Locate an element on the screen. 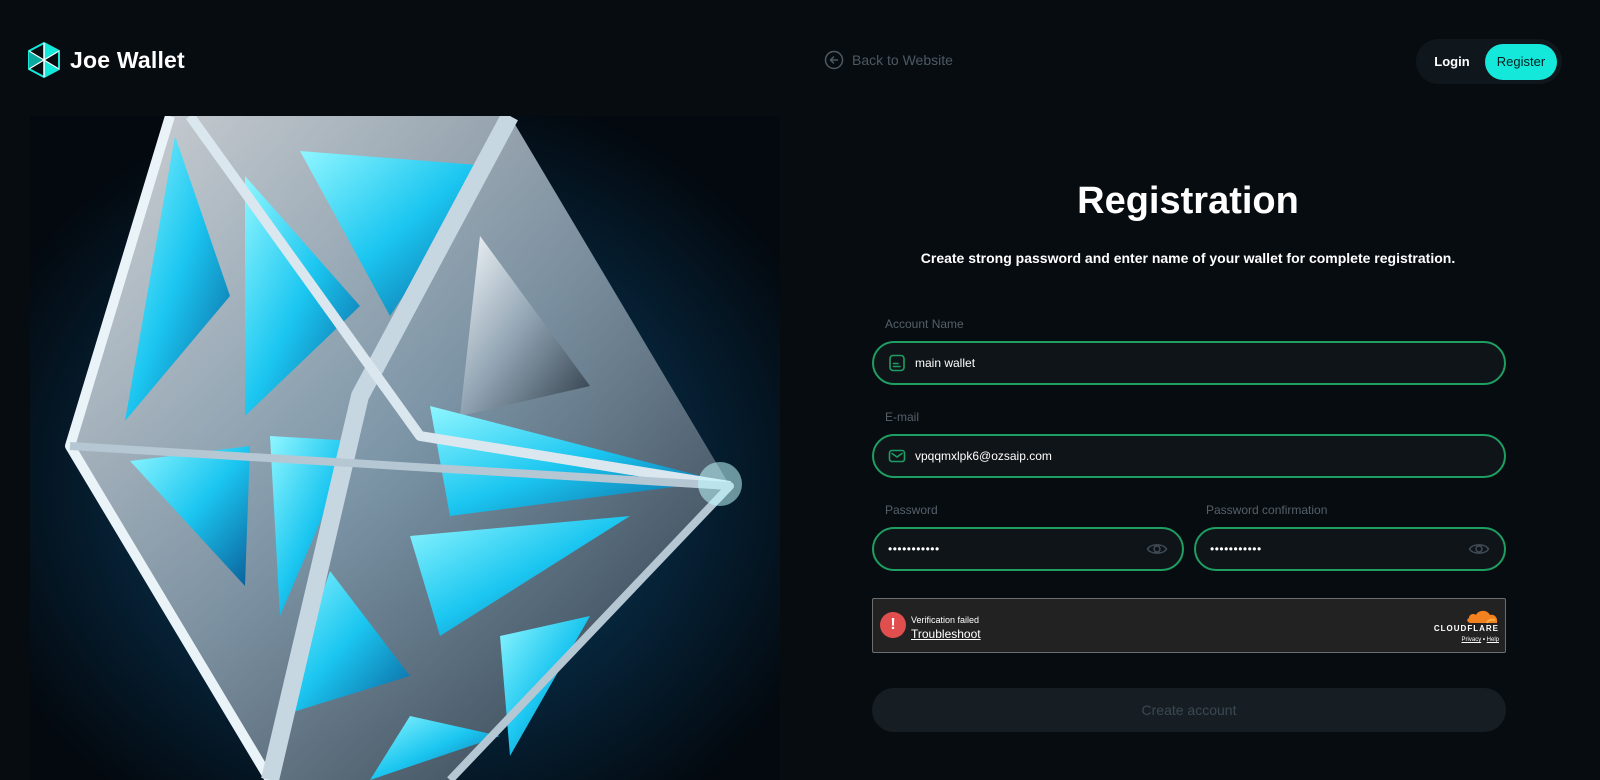 This screenshot has width=1600, height=780. back-to-website-link: Back to Website is located at coordinates (888, 60).